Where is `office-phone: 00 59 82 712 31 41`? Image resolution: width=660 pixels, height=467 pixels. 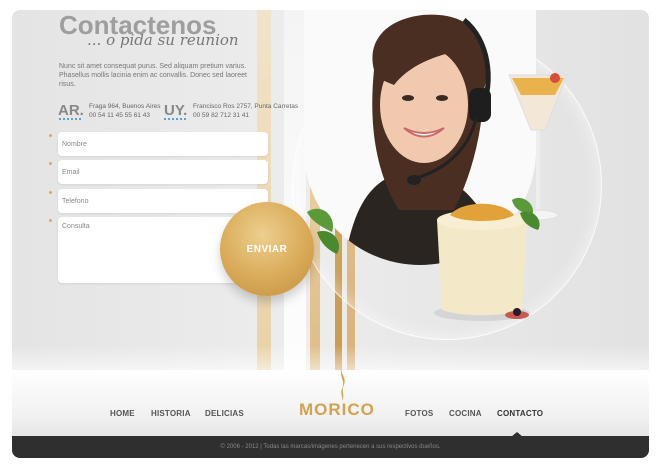 office-phone: 00 59 82 712 31 41 is located at coordinates (221, 115).